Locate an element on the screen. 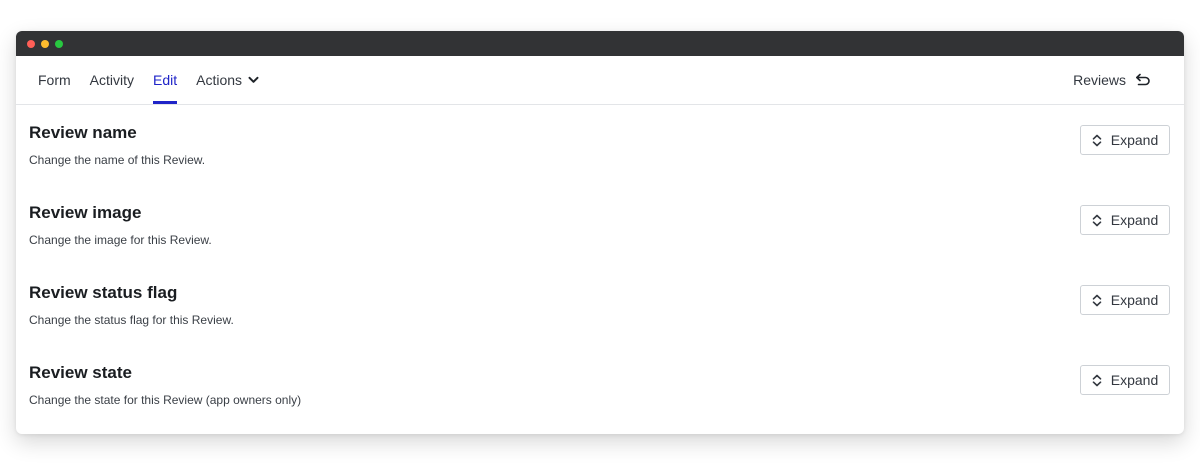  tab-edit-label: Edit is located at coordinates (165, 80).